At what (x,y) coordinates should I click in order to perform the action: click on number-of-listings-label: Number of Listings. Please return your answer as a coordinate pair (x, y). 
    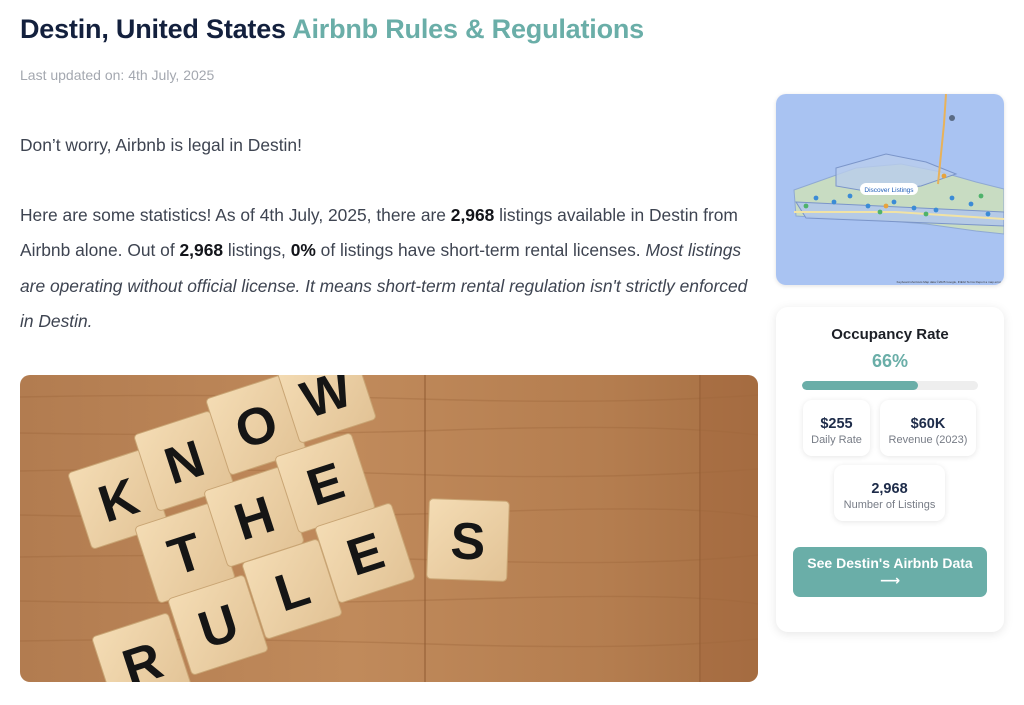
    Looking at the image, I should click on (889, 505).